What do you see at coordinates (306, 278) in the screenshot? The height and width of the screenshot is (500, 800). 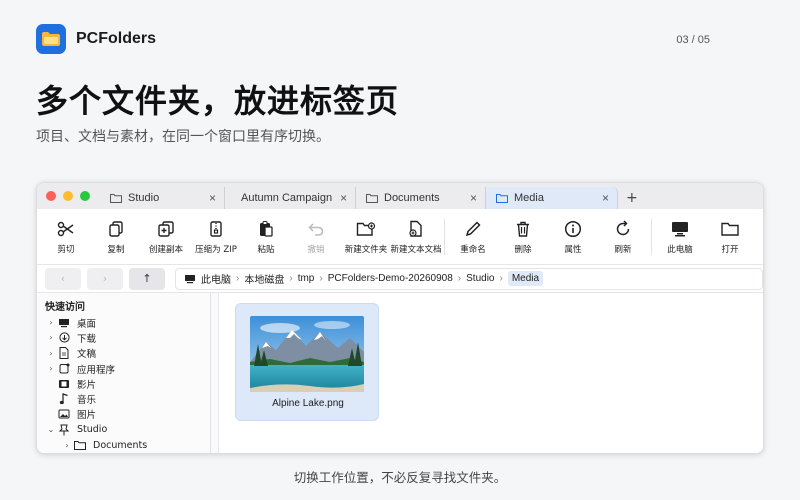 I see `breadcrumb-item: tmp` at bounding box center [306, 278].